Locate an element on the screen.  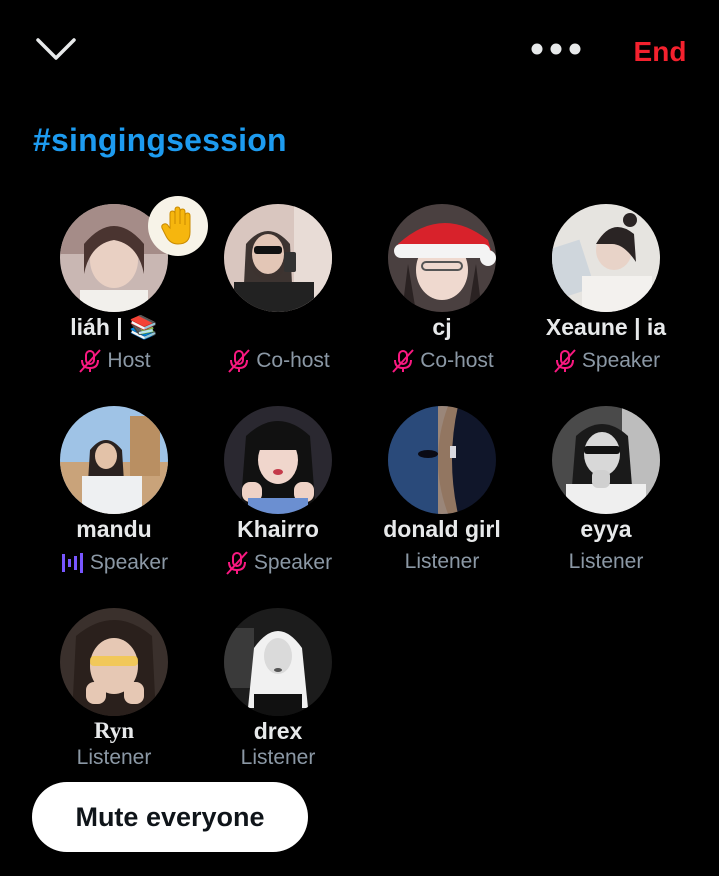
participant-card: mandu Speaker is located at coordinates (114, 495).